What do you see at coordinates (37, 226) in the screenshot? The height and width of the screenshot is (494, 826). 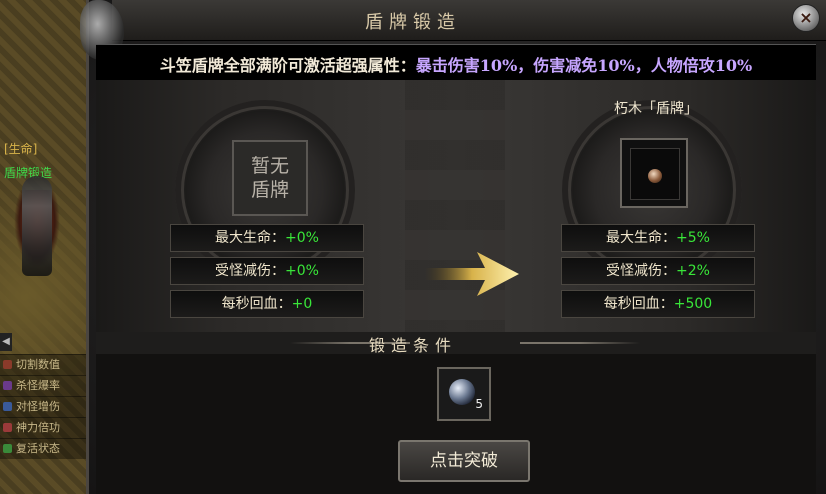 I see `player-character` at bounding box center [37, 226].